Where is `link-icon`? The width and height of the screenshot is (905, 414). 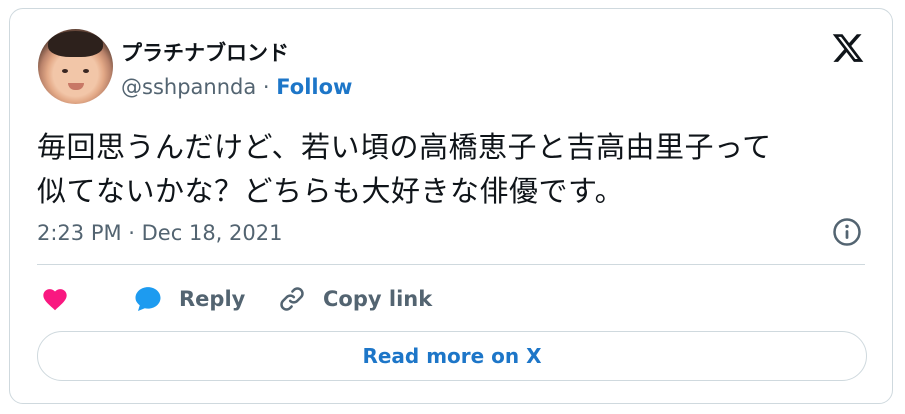 link-icon is located at coordinates (292, 299).